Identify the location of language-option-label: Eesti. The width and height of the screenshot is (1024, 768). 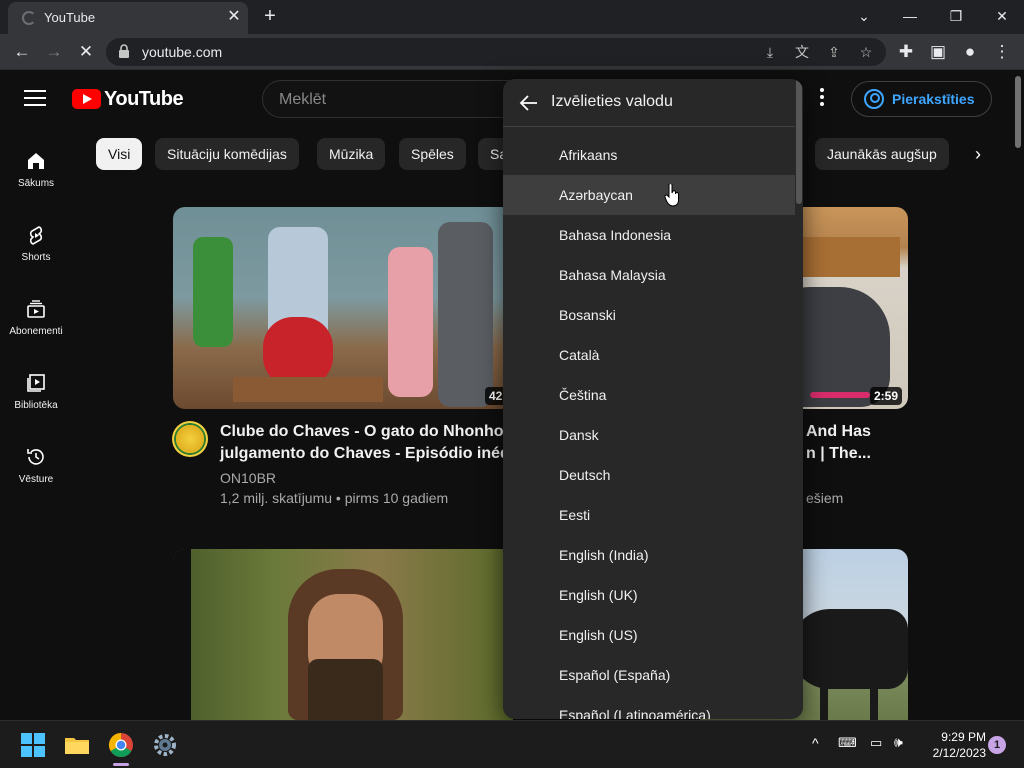
(575, 515).